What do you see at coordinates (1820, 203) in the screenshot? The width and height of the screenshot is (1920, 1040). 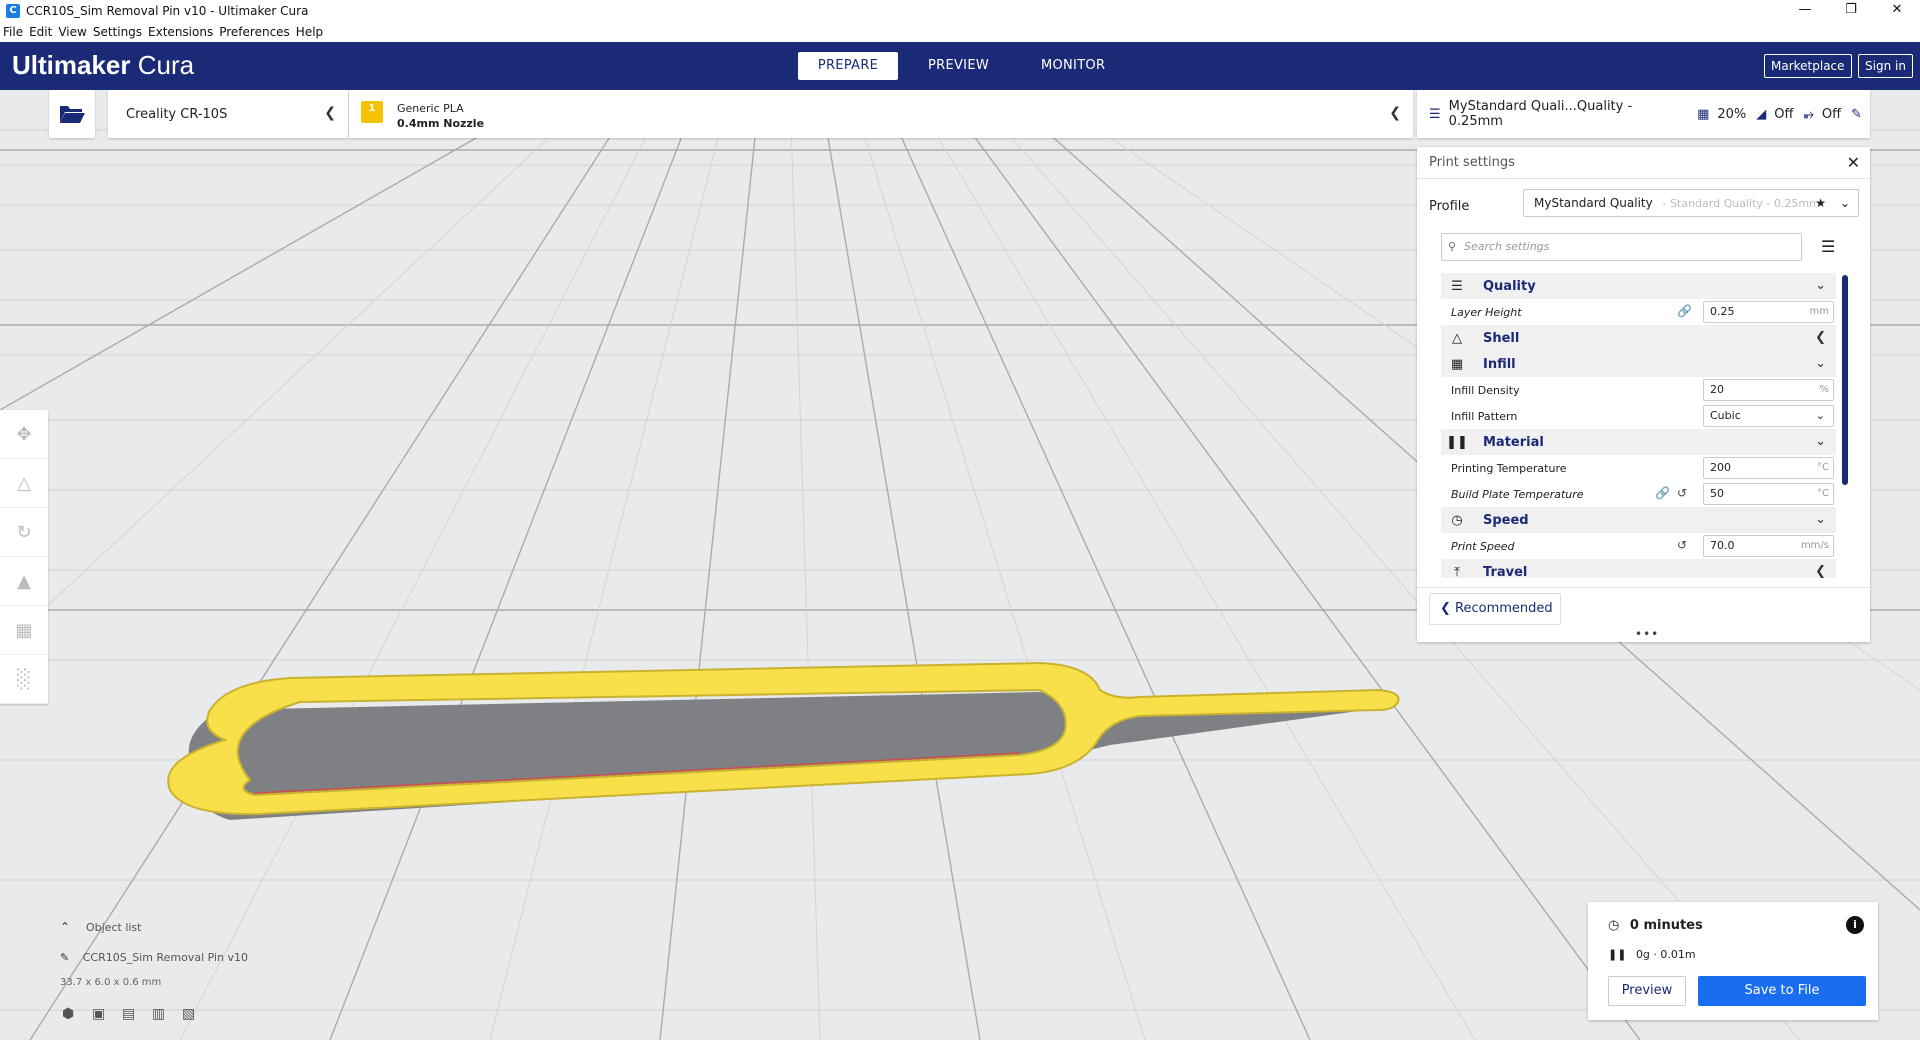 I see `star-icon: ★` at bounding box center [1820, 203].